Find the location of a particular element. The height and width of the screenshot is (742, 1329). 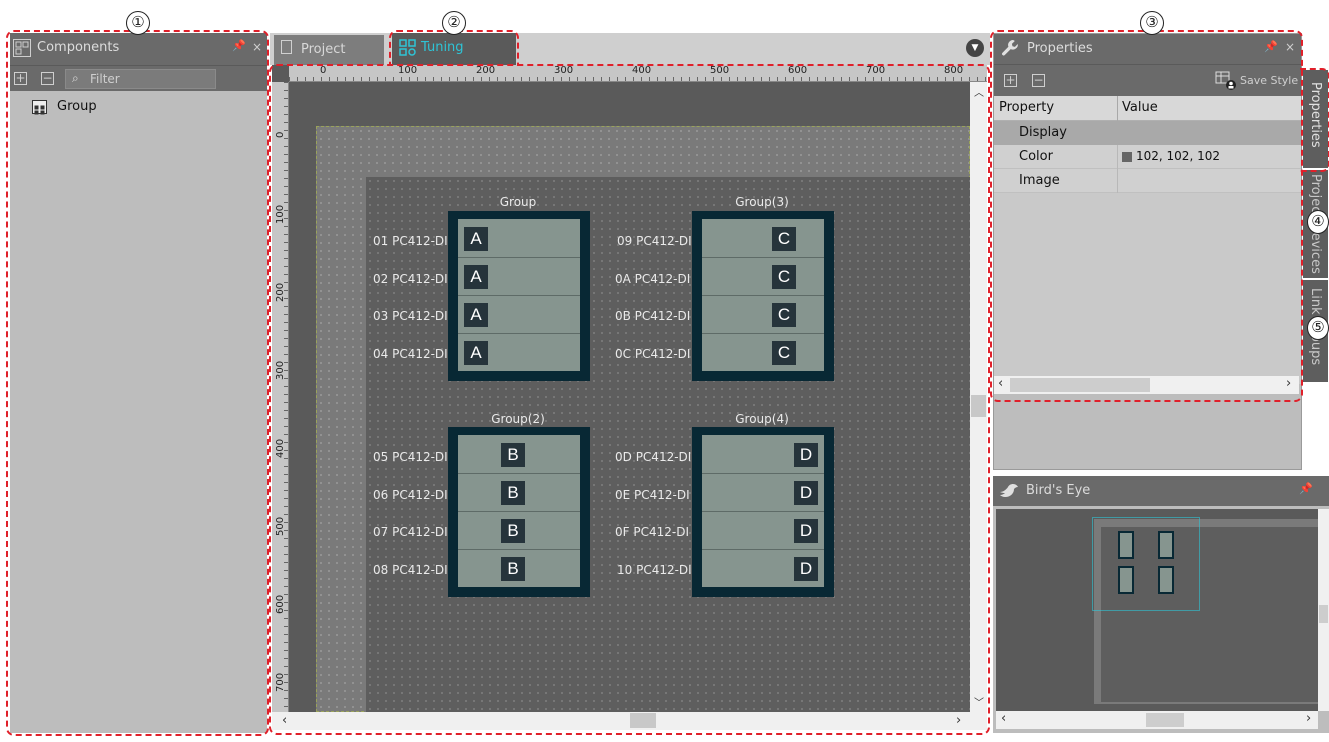

group-frame: C C C C is located at coordinates (763, 296).